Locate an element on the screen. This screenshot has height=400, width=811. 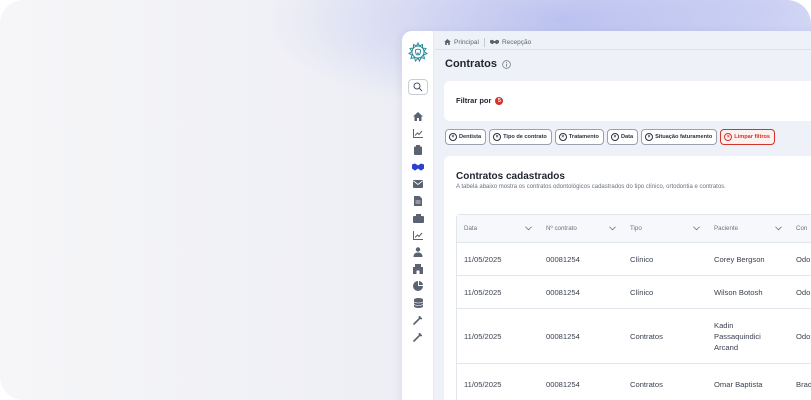
column-label: Data is located at coordinates (471, 228).